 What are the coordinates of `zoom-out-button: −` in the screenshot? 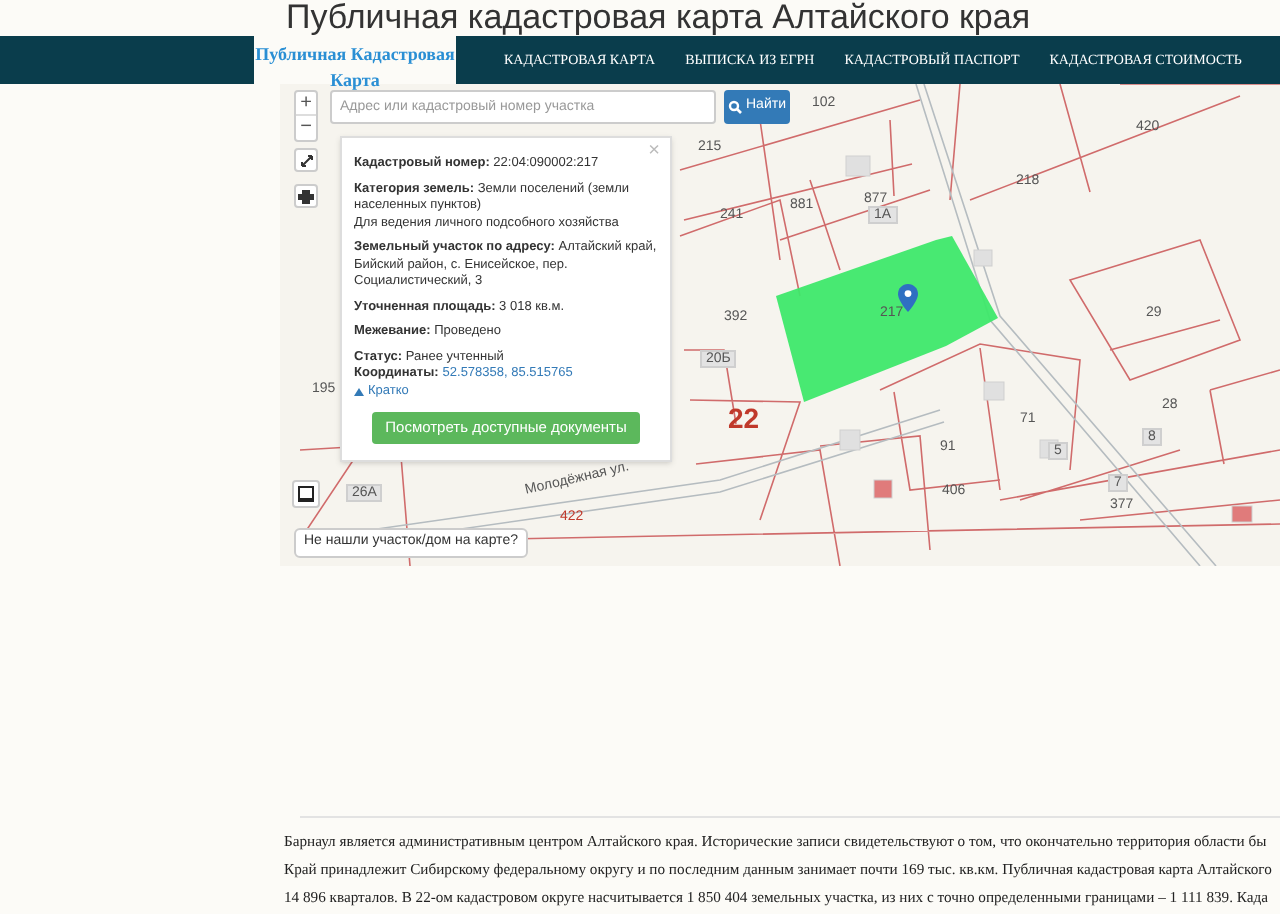 It's located at (306, 128).